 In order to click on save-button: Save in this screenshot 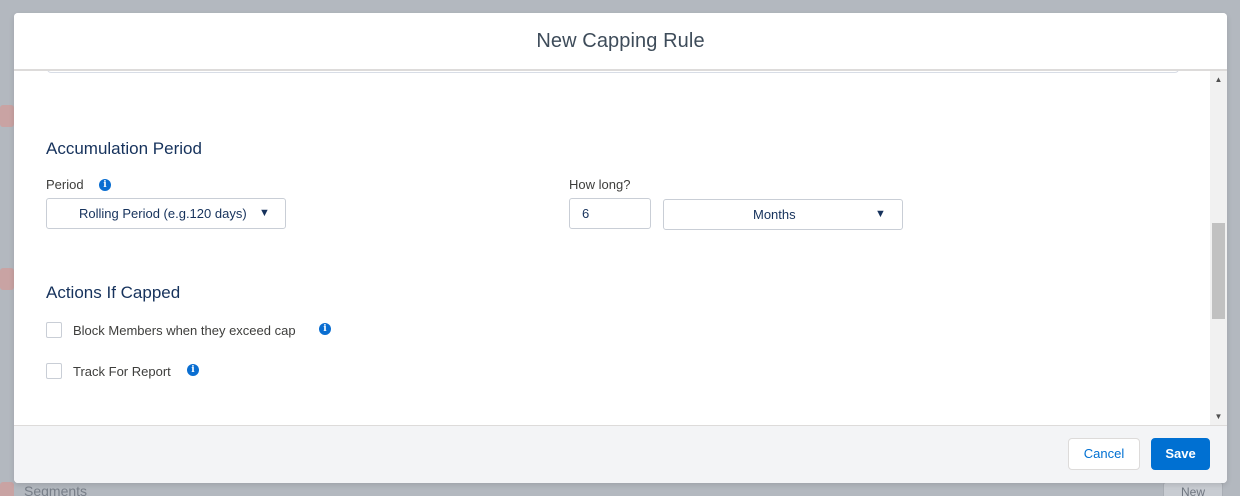, I will do `click(1180, 454)`.